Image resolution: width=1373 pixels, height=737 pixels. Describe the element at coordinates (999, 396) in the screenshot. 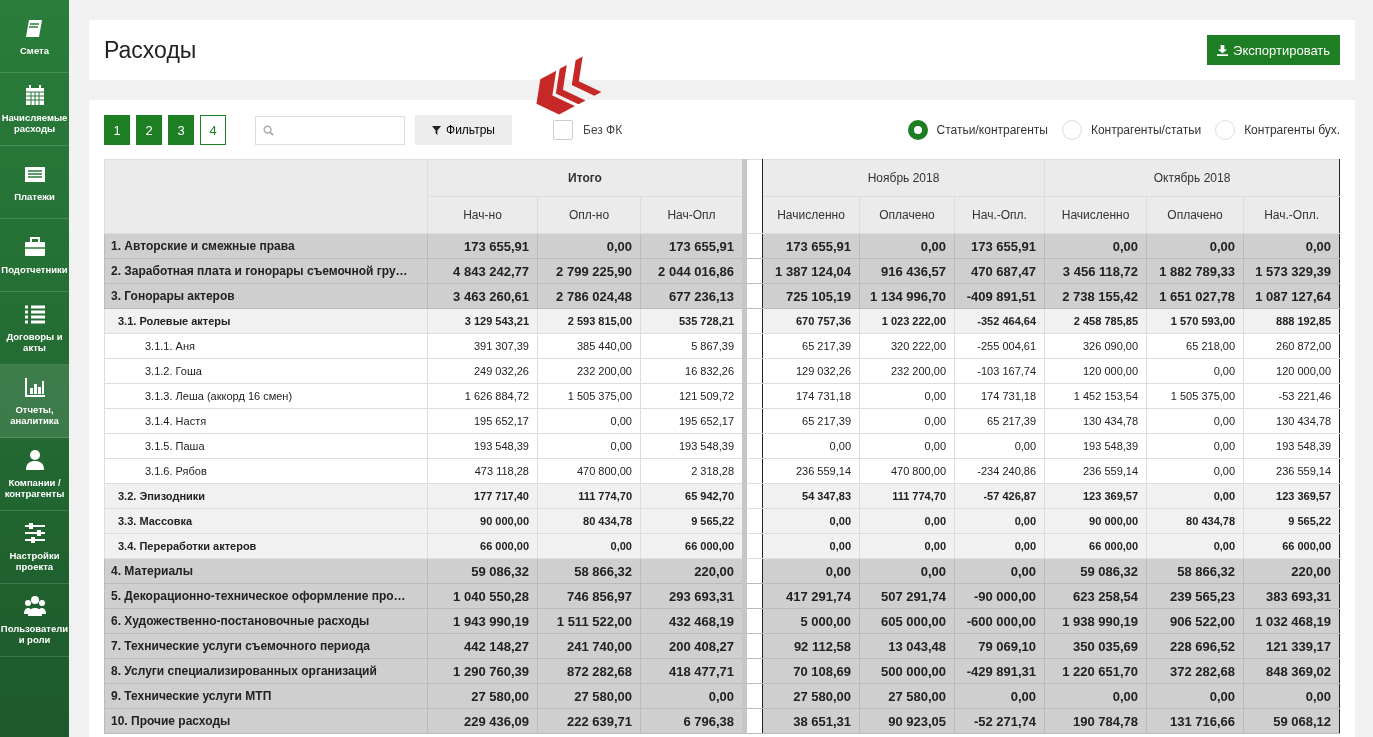

I see `table-cell: 174 731,18` at that location.